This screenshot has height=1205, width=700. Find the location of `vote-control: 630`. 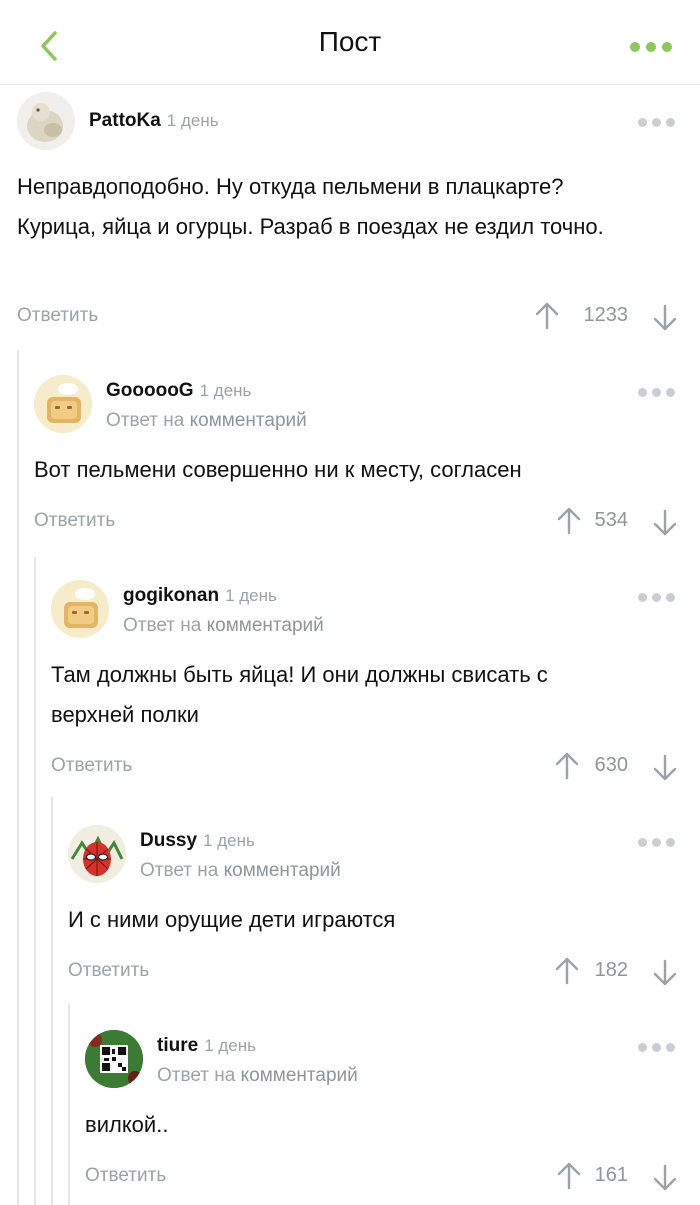

vote-control: 630 is located at coordinates (598, 766).